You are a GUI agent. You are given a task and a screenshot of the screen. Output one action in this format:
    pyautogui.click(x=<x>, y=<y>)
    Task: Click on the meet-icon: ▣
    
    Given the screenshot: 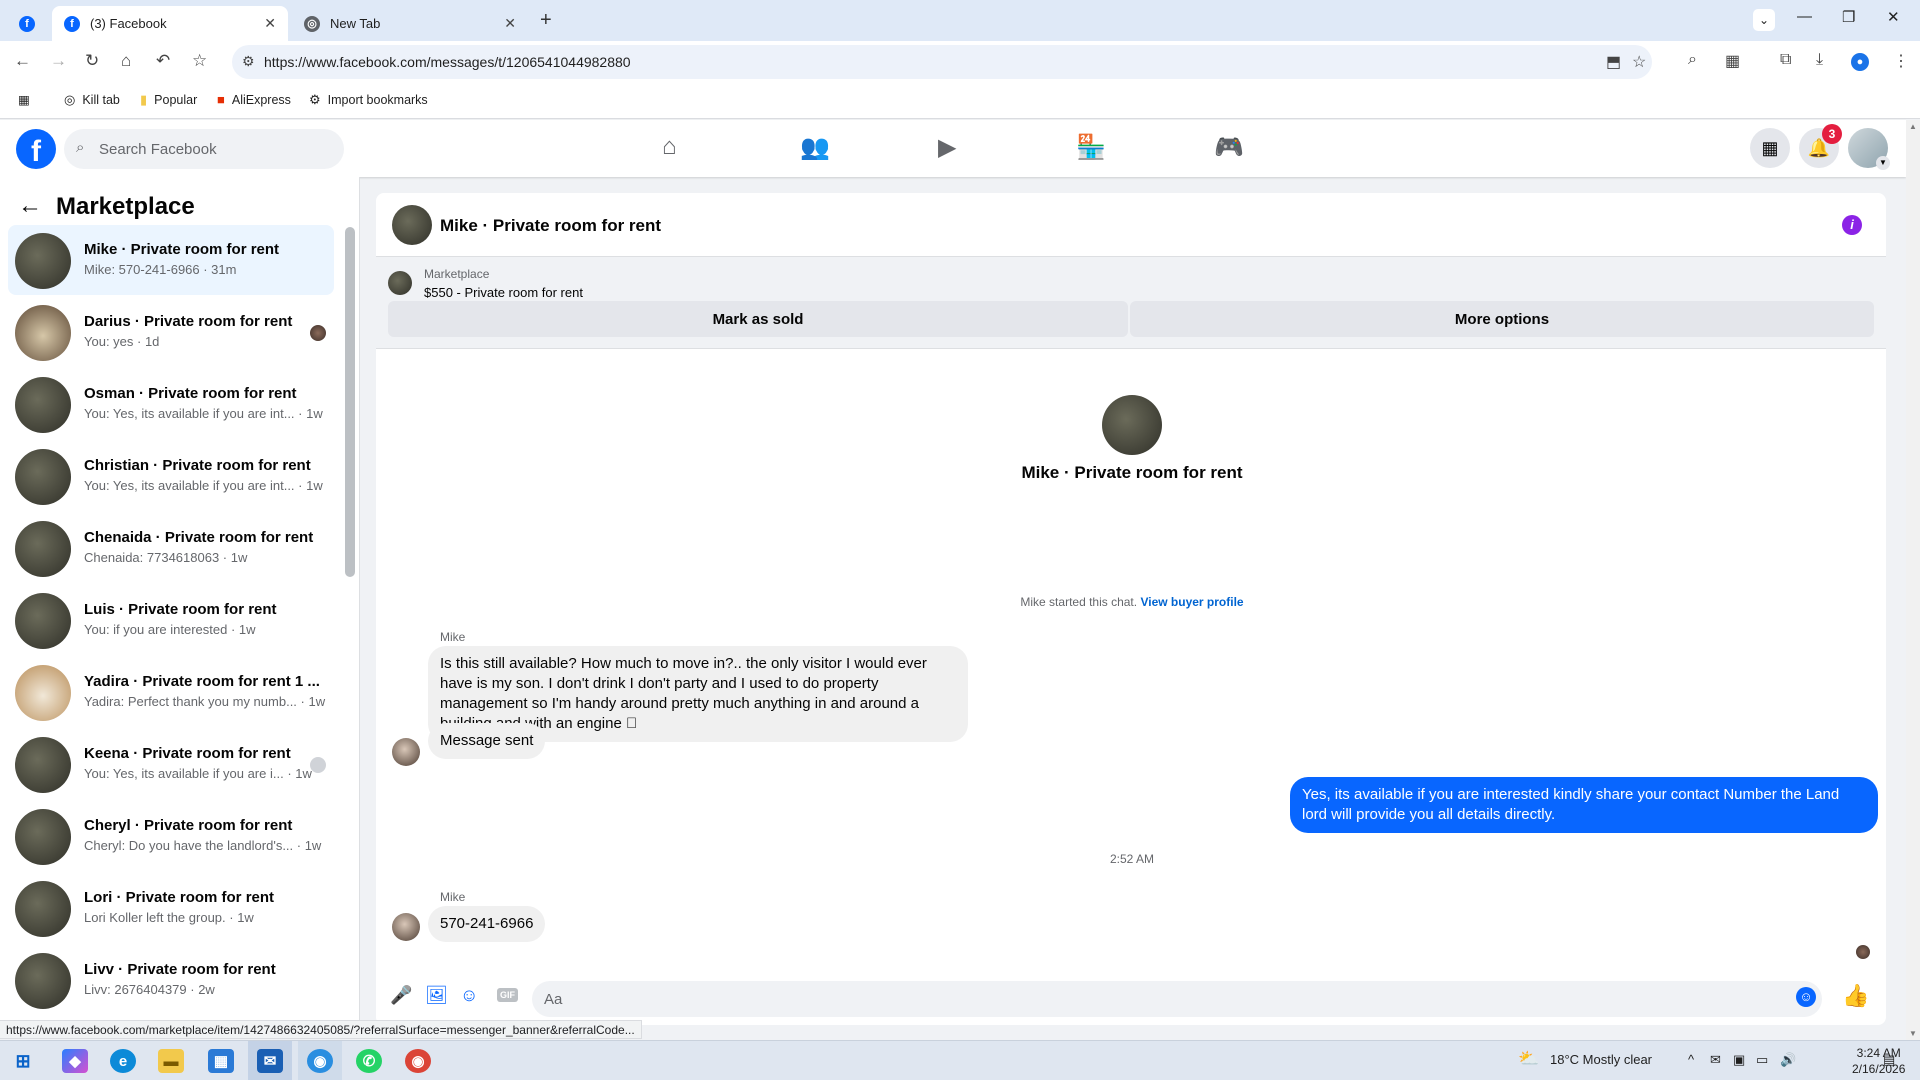 What is the action you would take?
    pyautogui.click(x=1739, y=1060)
    